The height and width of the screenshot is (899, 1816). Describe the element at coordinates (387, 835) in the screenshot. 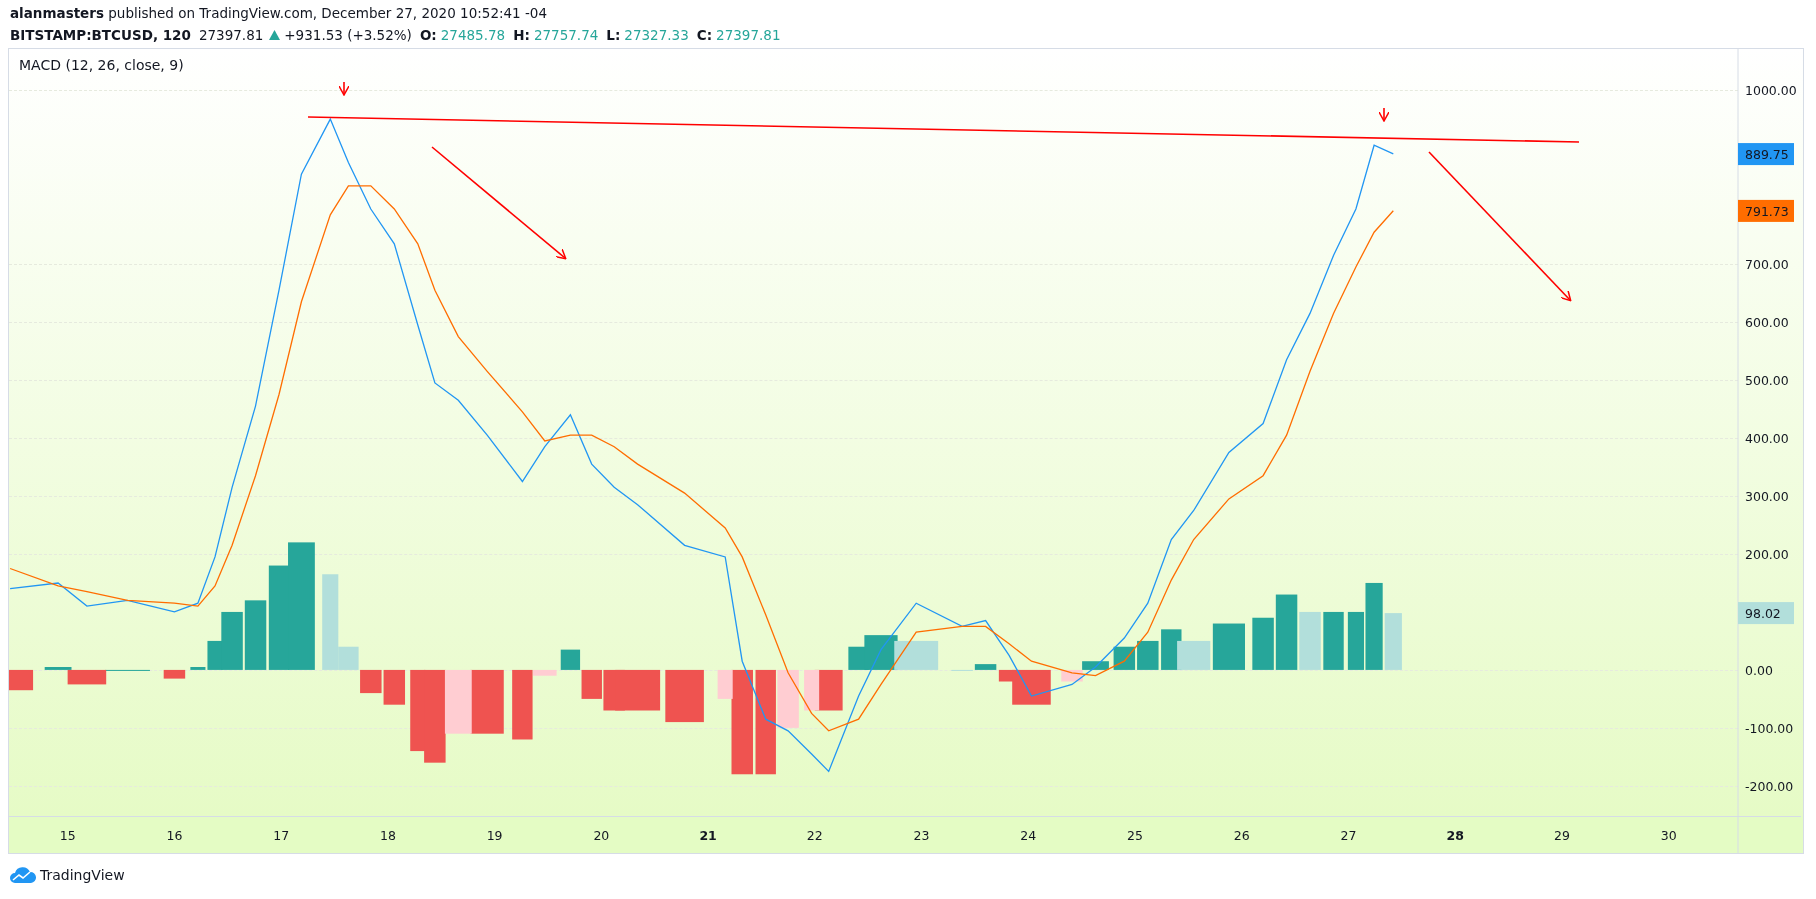

I see `x-axis-label: 18` at that location.